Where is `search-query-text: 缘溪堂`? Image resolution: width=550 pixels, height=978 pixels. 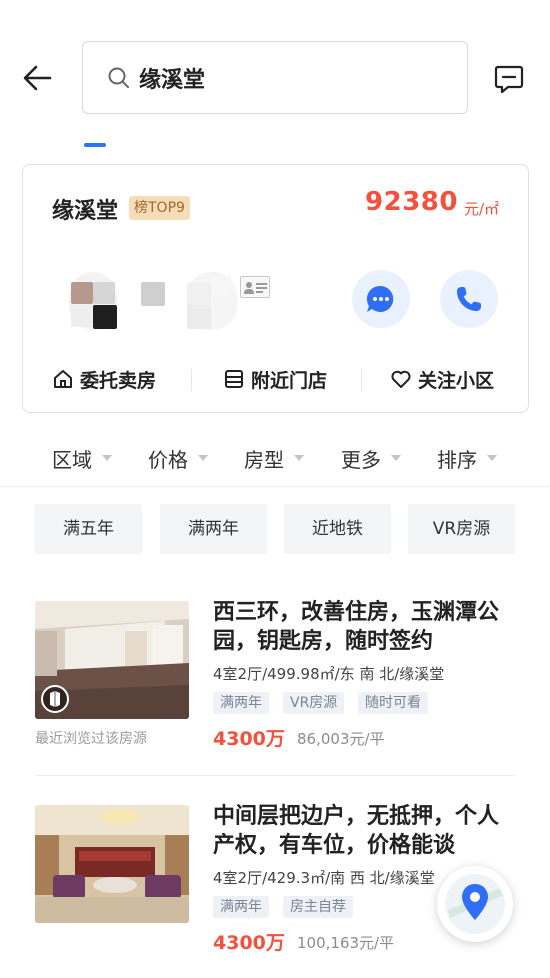
search-query-text: 缘溪堂 is located at coordinates (172, 80).